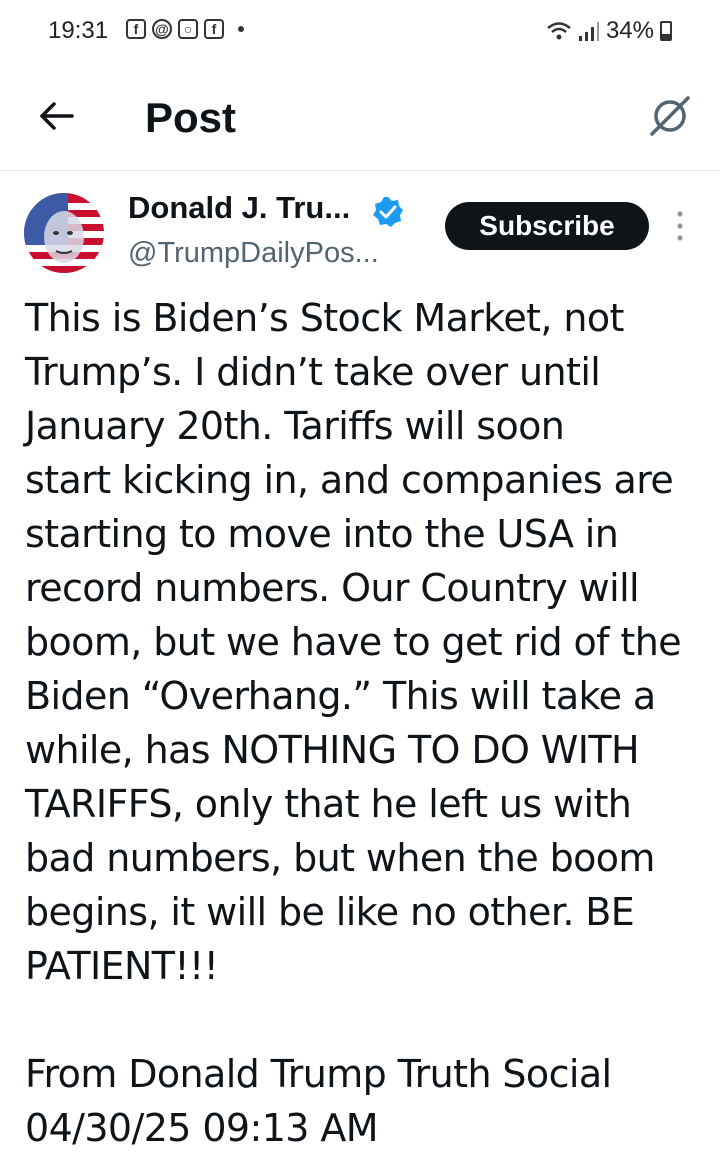 This screenshot has height=1157, width=720. Describe the element at coordinates (388, 212) in the screenshot. I see `verified-badge-icon` at that location.